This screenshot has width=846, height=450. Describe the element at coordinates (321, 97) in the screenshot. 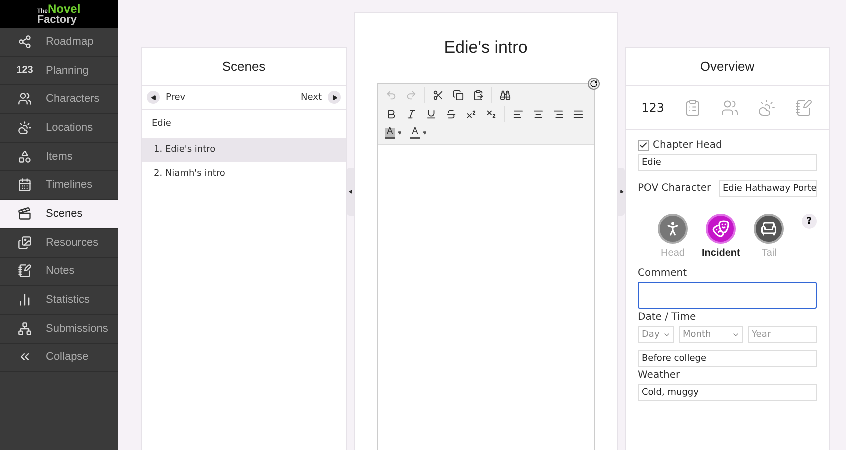

I see `next-button: Next` at that location.